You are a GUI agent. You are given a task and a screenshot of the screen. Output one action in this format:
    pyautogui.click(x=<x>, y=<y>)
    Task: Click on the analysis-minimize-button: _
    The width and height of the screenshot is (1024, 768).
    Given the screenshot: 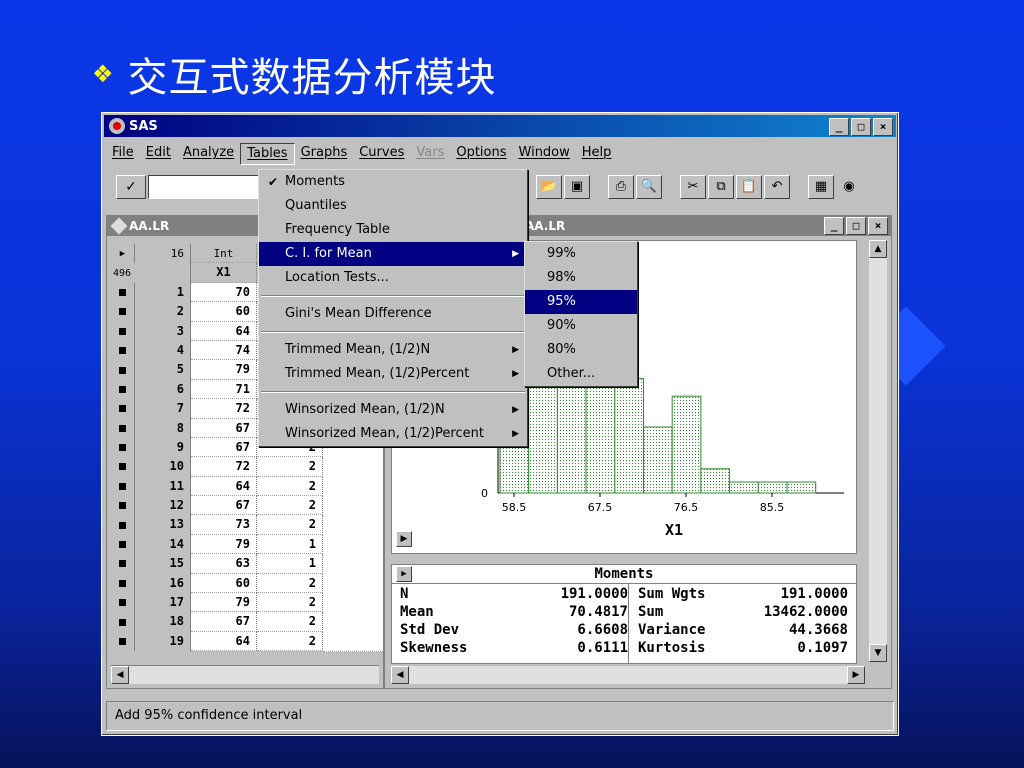 What is the action you would take?
    pyautogui.click(x=834, y=226)
    